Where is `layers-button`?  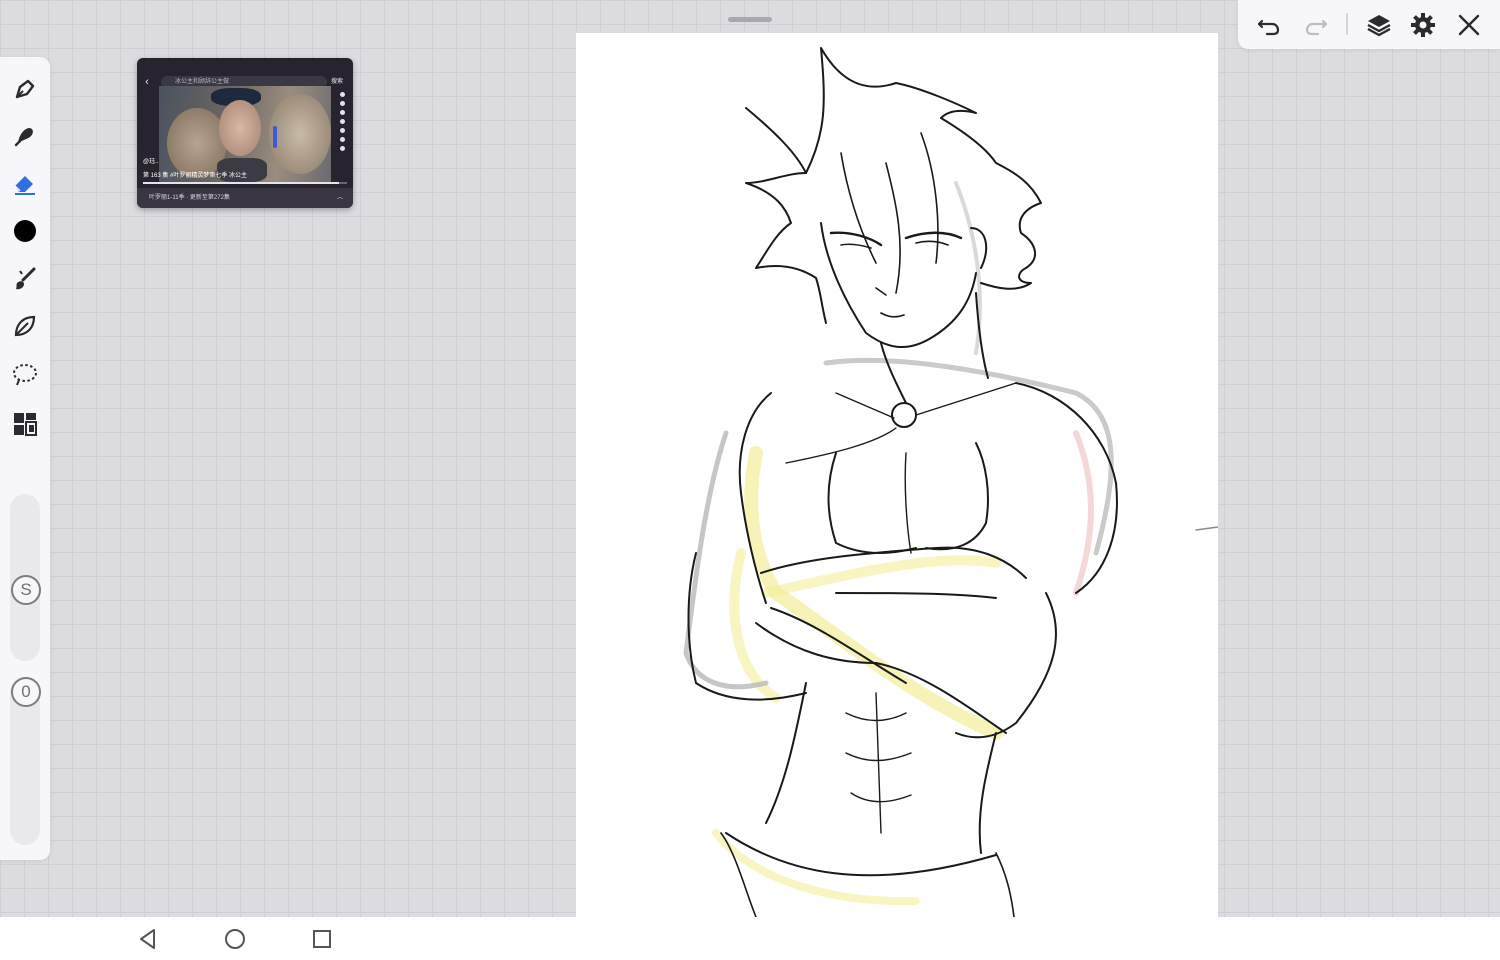
layers-button is located at coordinates (1379, 25).